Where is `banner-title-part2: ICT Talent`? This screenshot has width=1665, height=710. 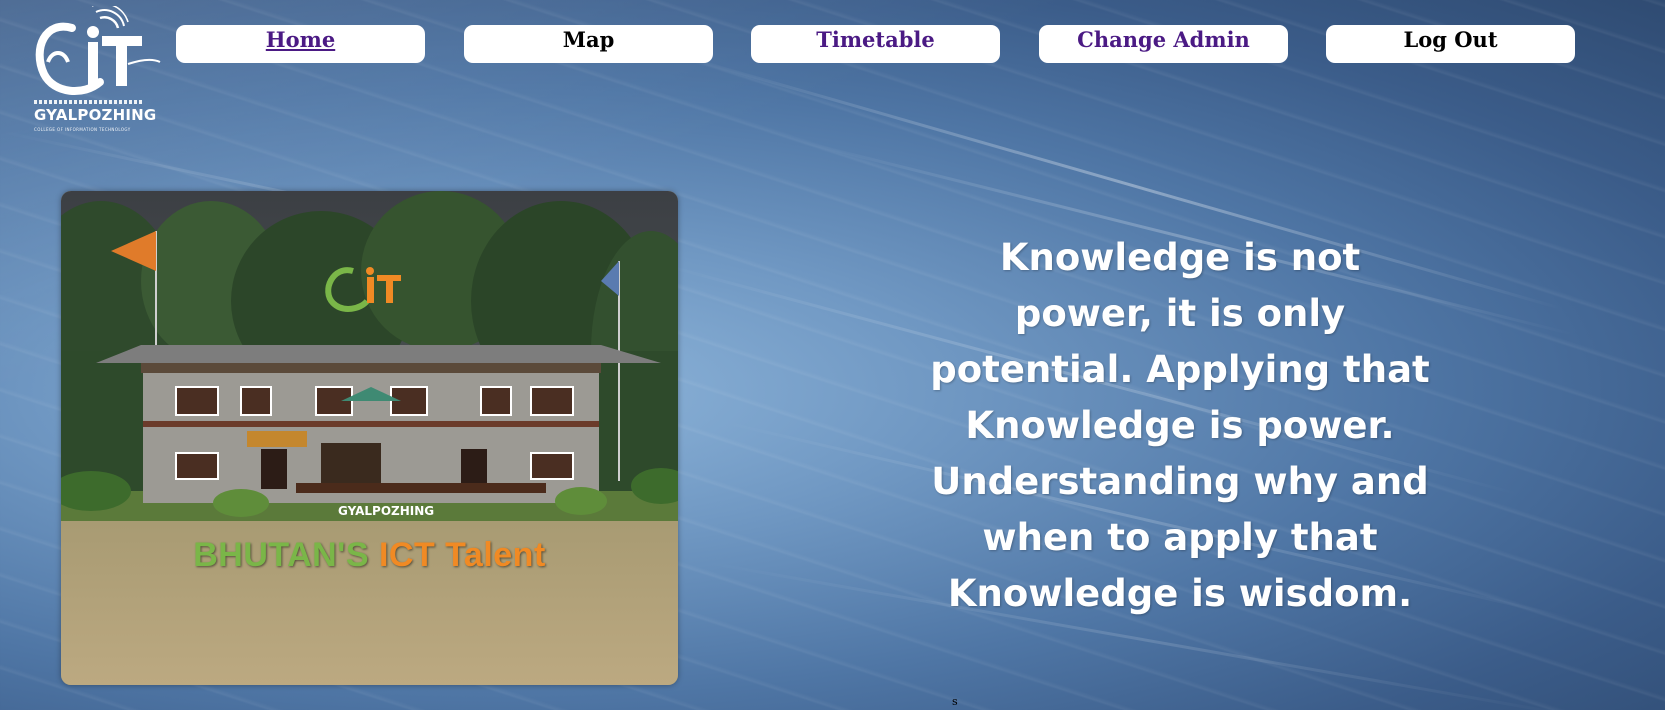
banner-title-part2: ICT Talent is located at coordinates (462, 555).